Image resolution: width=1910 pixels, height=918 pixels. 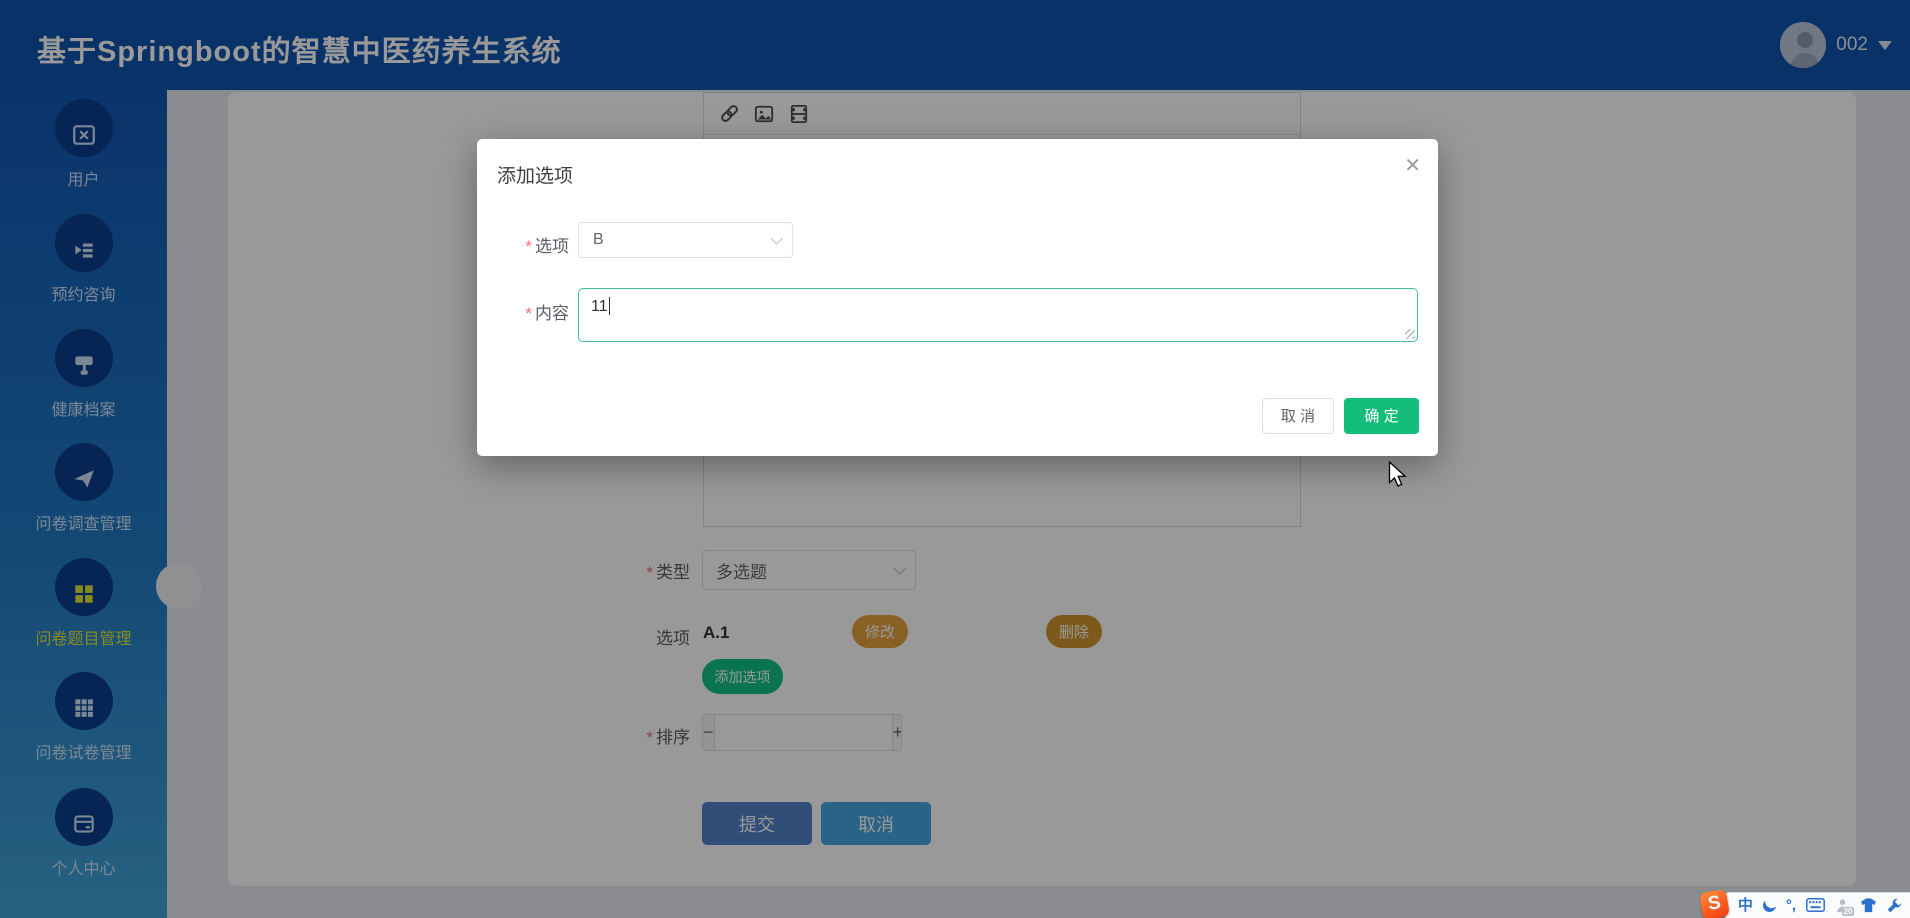 What do you see at coordinates (1791, 905) in the screenshot?
I see `ime-punctuation-icon: °,` at bounding box center [1791, 905].